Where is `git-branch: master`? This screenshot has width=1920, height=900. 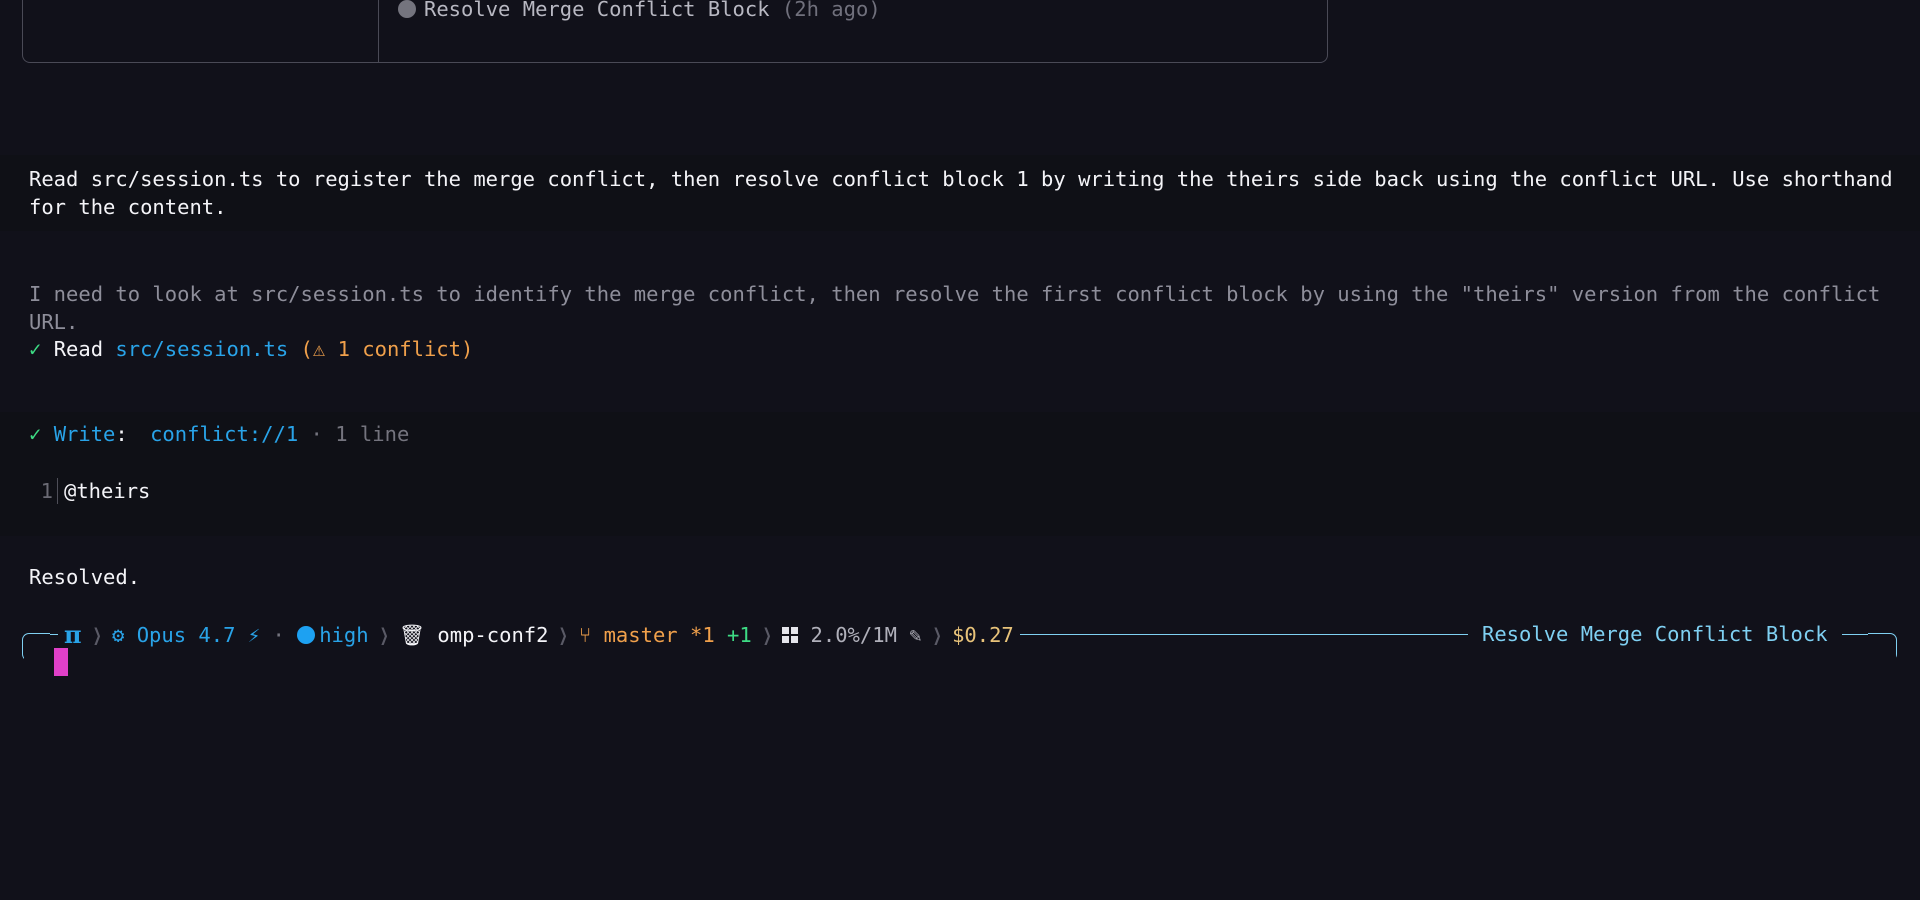
git-branch: master is located at coordinates (640, 635).